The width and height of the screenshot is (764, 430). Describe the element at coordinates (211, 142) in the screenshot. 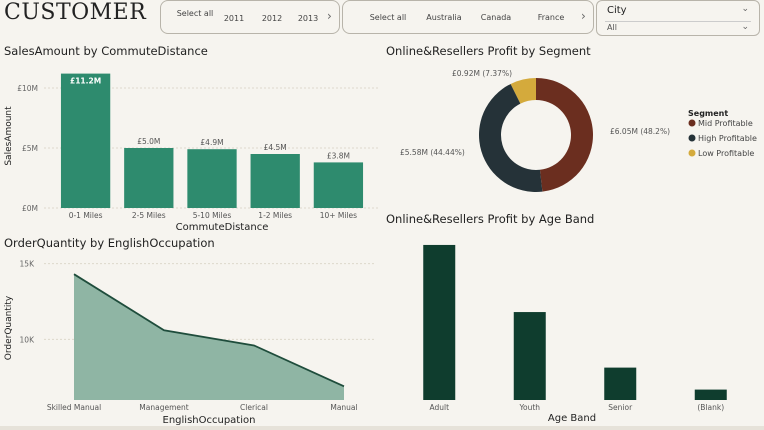

I see `data-label: £4.9M` at that location.